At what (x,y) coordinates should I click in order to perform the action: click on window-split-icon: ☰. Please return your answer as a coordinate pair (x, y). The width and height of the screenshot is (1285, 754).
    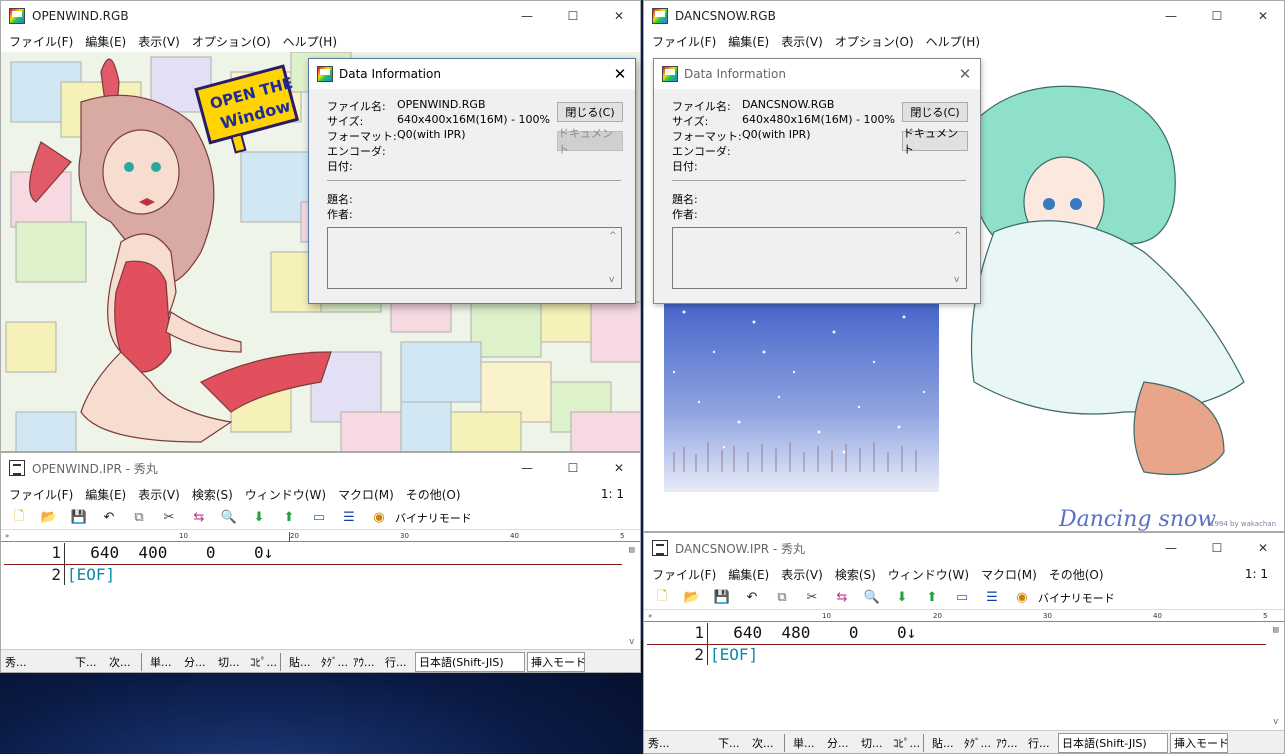
    Looking at the image, I should click on (992, 598).